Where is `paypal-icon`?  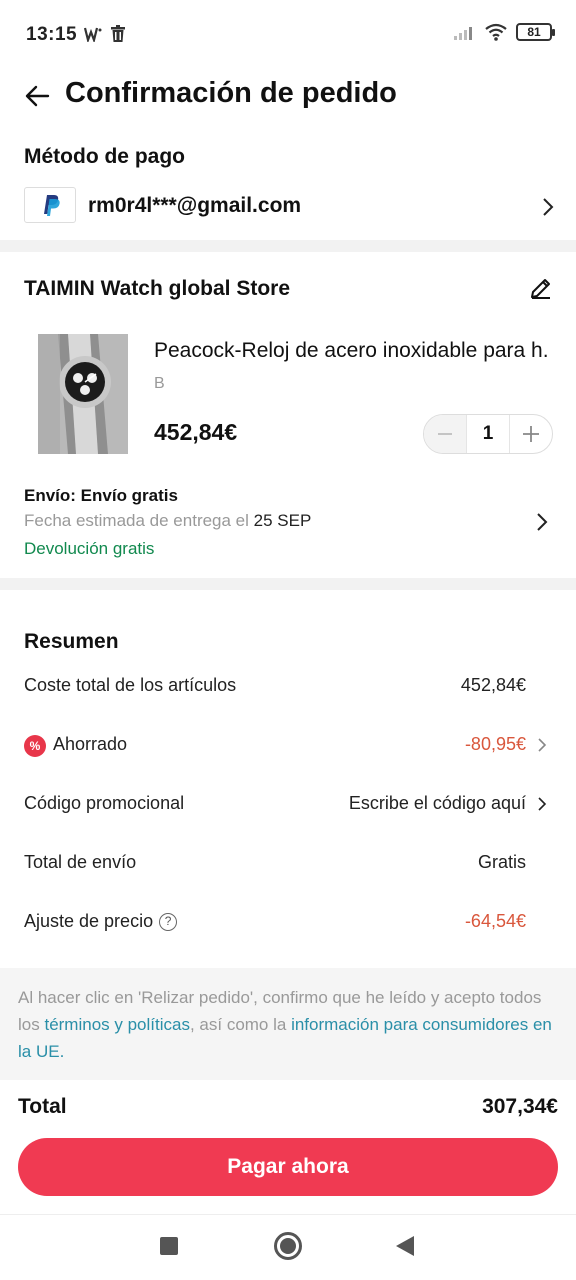
paypal-icon is located at coordinates (50, 205).